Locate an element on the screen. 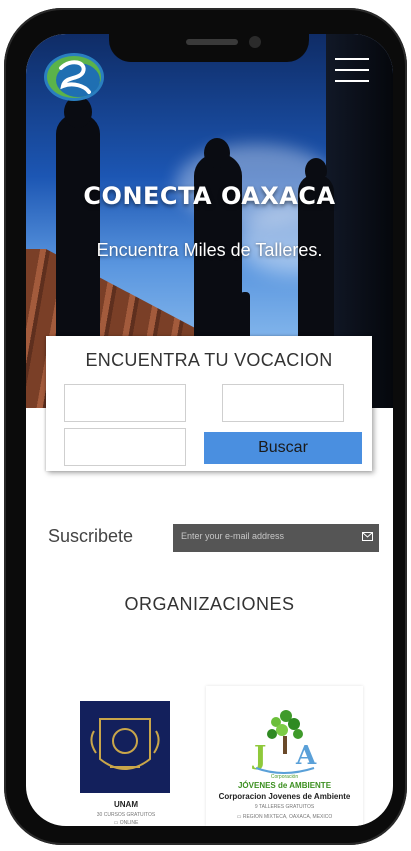 Image resolution: width=411 pixels, height=851 pixels. svg-text: A is located at coordinates (306, 756).